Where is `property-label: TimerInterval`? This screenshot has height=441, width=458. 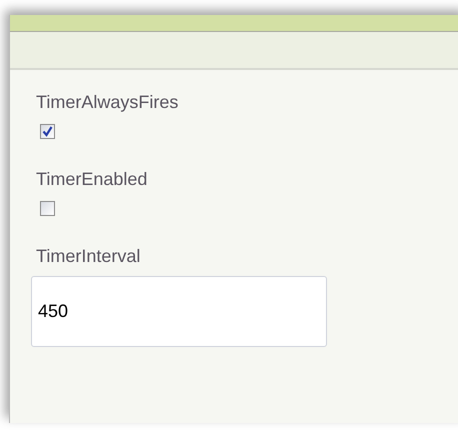
property-label: TimerInterval is located at coordinates (89, 256).